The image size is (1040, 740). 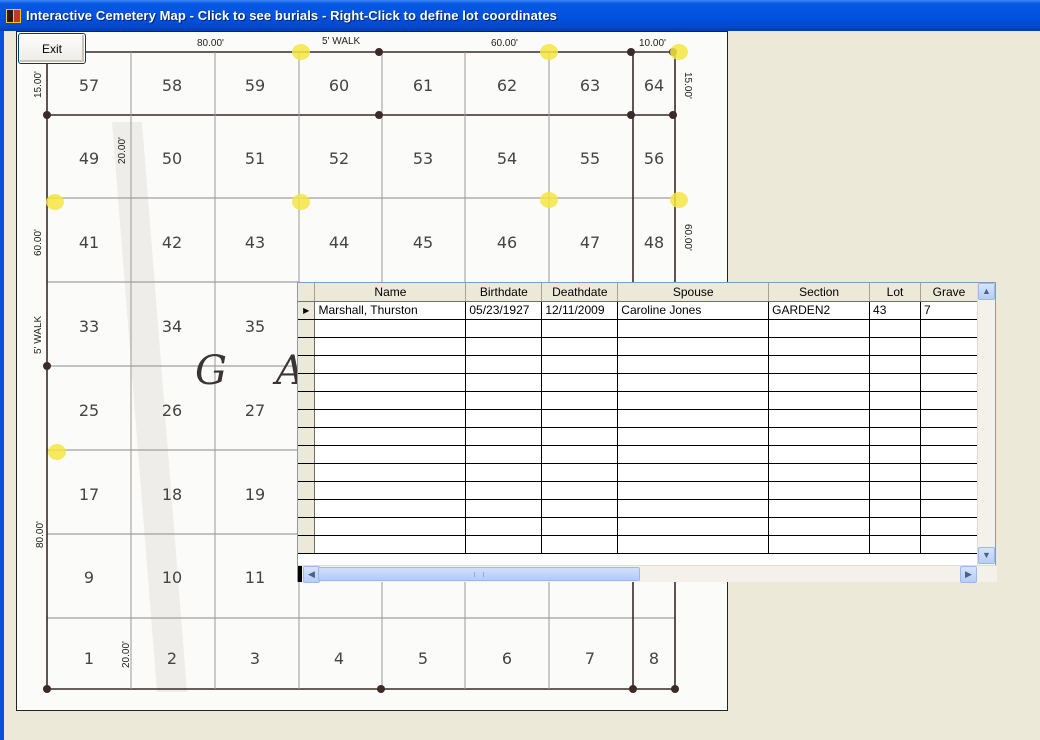 I want to click on cell-name: Marshall, Thurston, so click(x=390, y=310).